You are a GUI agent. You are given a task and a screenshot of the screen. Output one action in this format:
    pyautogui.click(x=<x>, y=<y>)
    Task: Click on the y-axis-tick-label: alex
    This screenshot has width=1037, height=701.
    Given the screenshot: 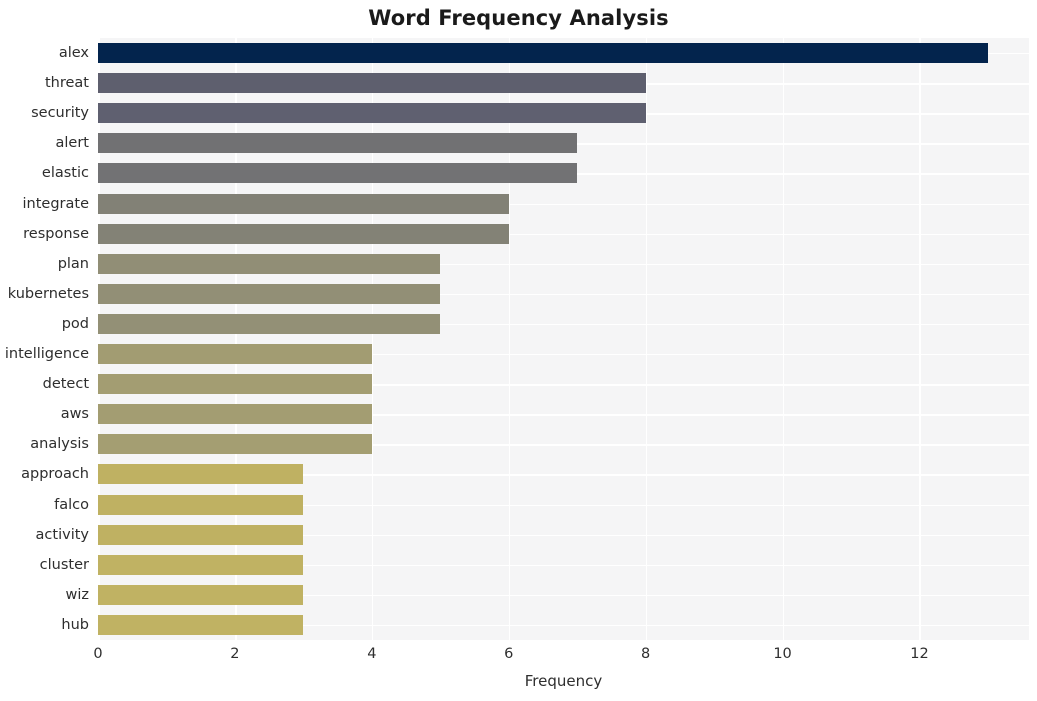 What is the action you would take?
    pyautogui.click(x=73, y=53)
    